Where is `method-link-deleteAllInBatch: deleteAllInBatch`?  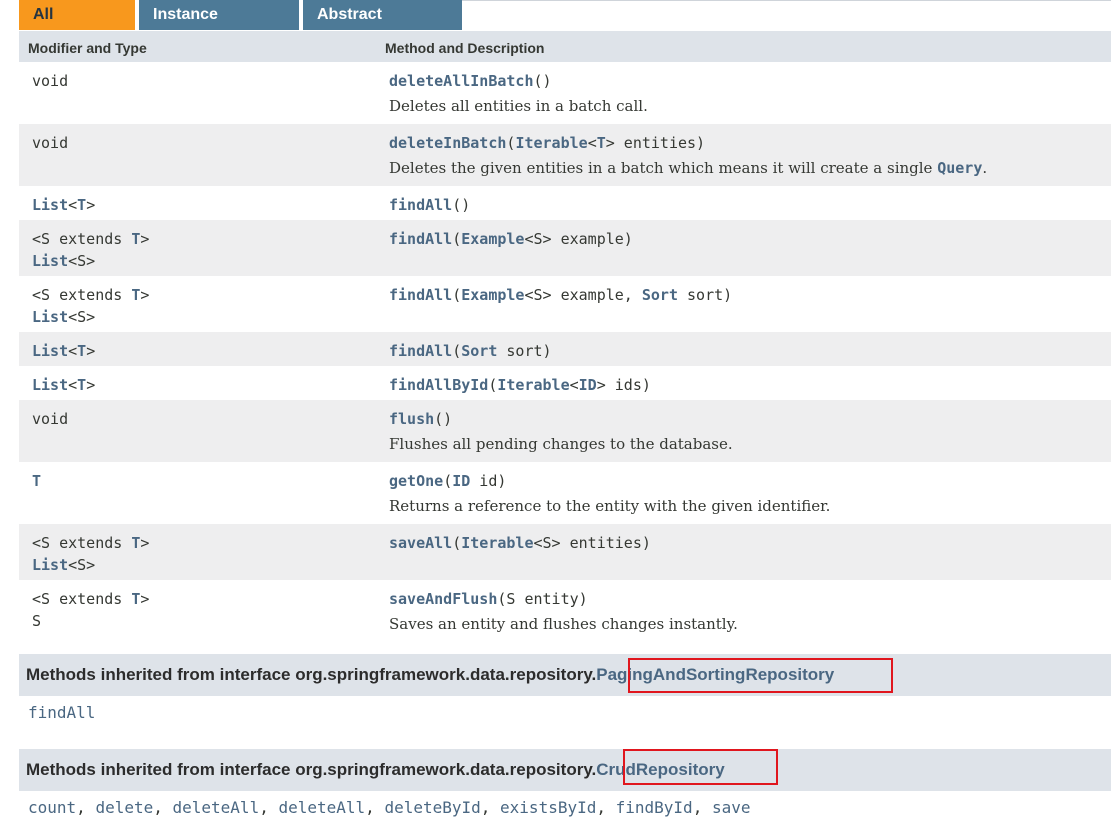 method-link-deleteAllInBatch: deleteAllInBatch is located at coordinates (461, 81).